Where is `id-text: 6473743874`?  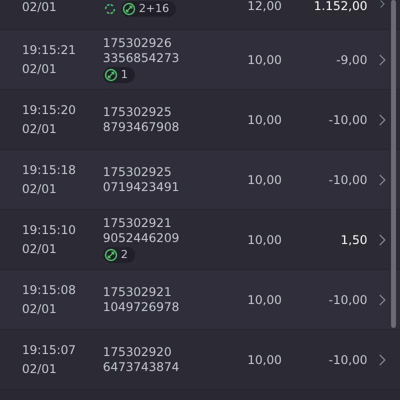
id-text: 6473743874 is located at coordinates (141, 367).